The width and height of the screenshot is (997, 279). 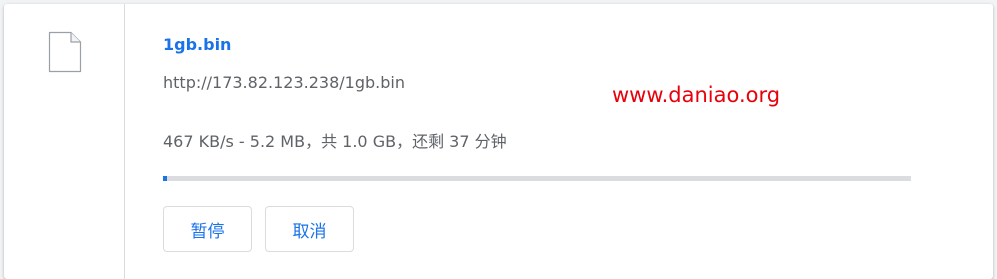 I want to click on file-url: http://173.82.123.238/1gb.bin, so click(x=284, y=82).